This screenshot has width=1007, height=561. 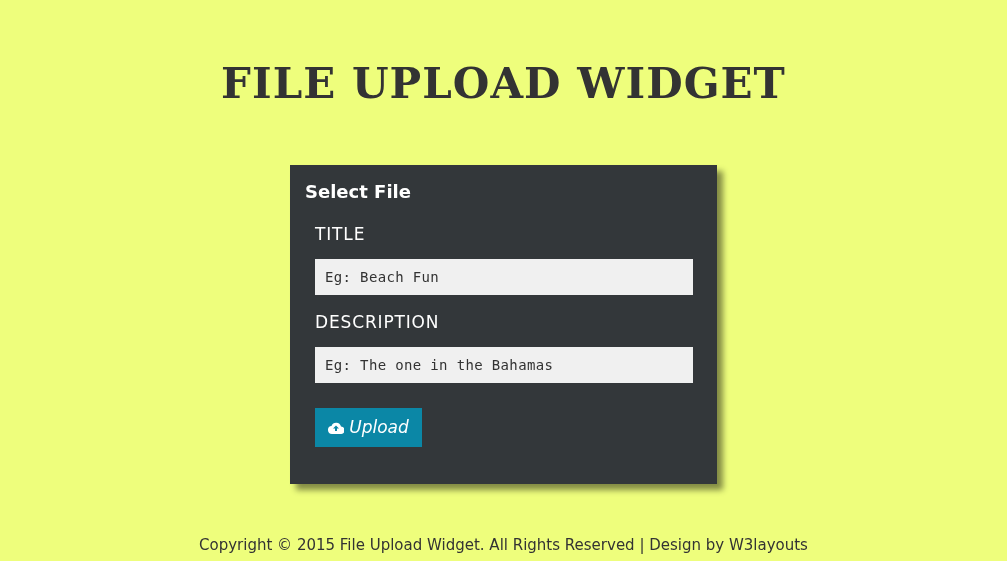 I want to click on input-field: Eg: Beach Fun, so click(x=504, y=277).